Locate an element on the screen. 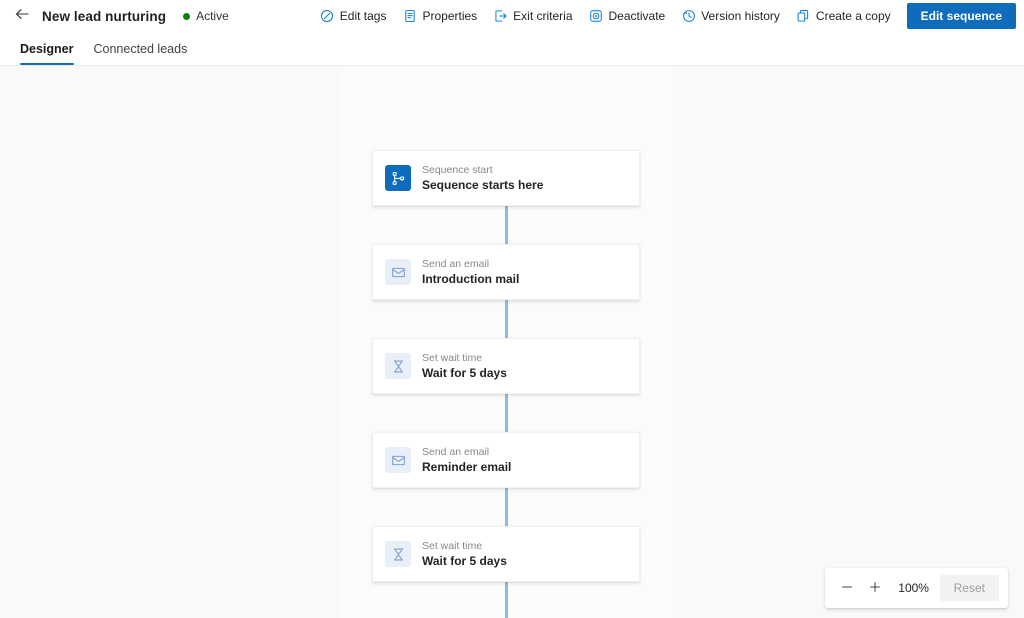 The image size is (1024, 618). tab-connected-leads-label: Connected leads is located at coordinates (140, 48).